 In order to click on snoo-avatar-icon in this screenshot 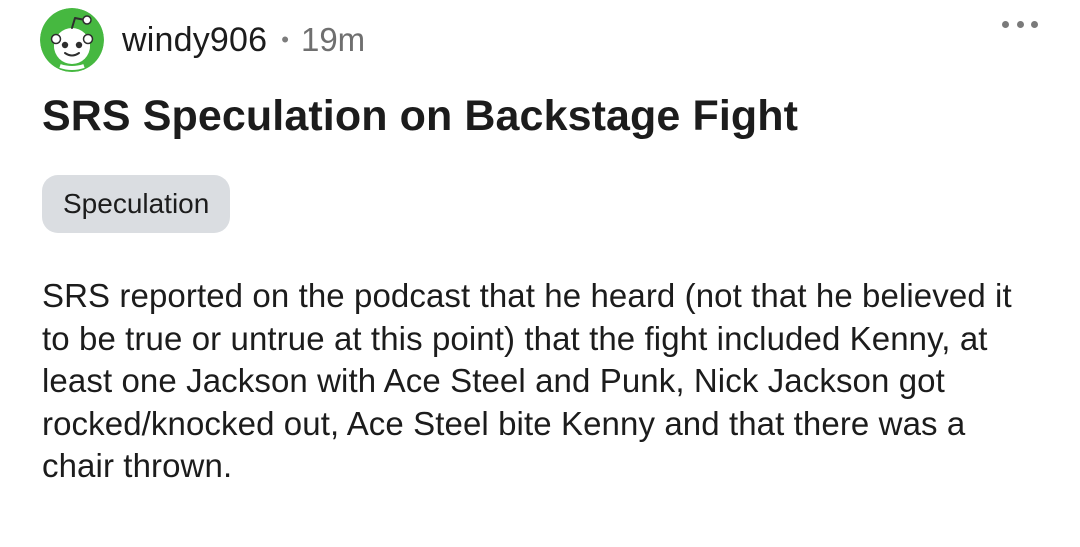, I will do `click(72, 40)`.